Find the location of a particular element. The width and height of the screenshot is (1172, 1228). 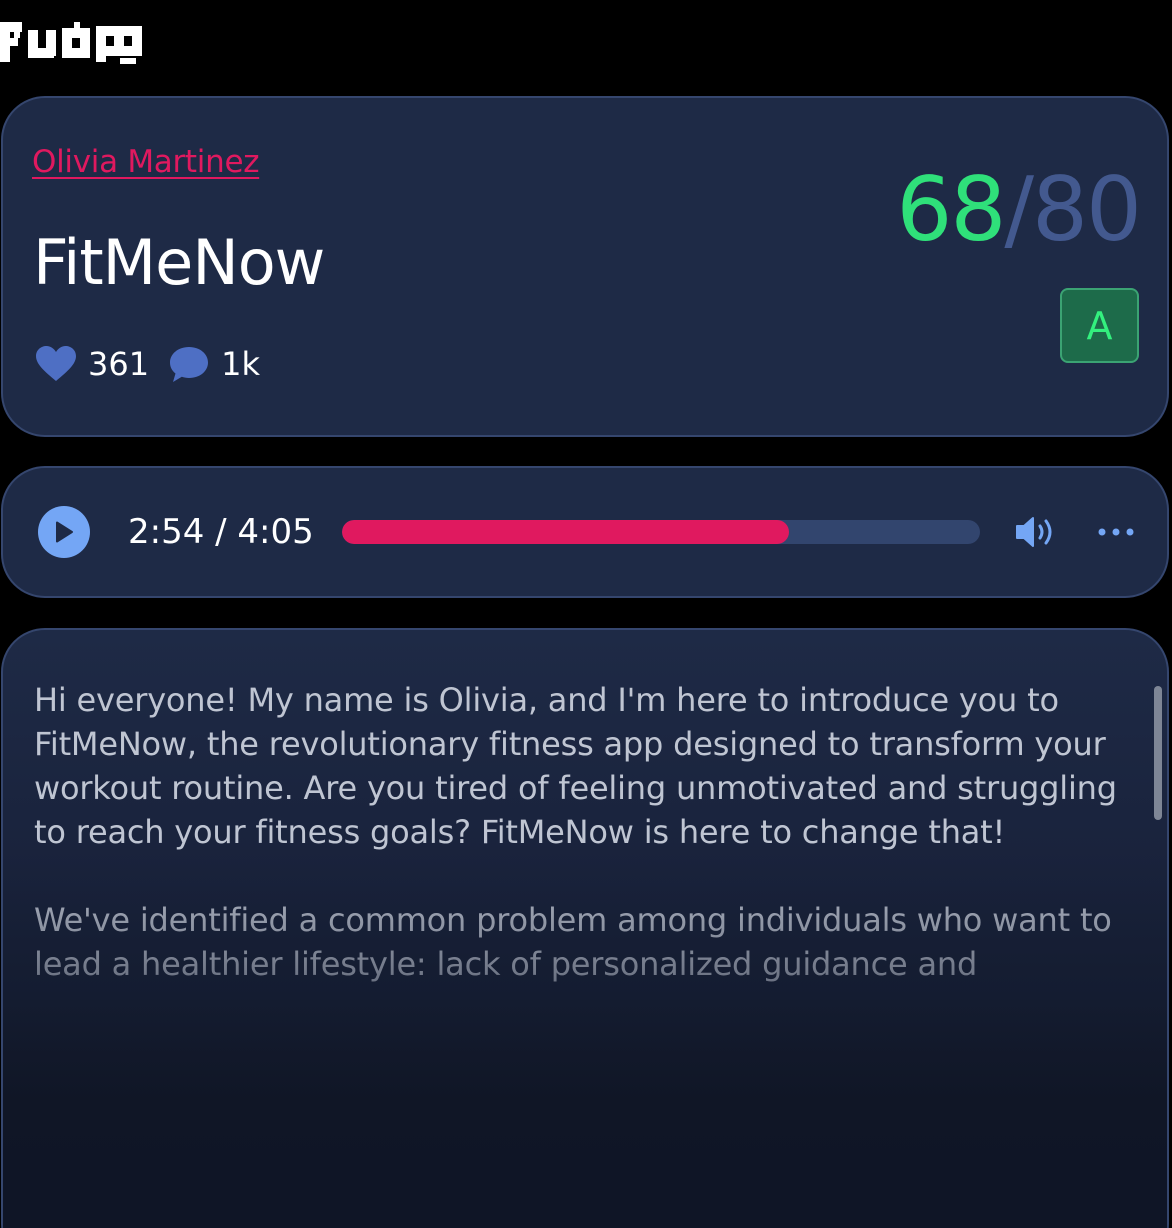

score: 68/80 is located at coordinates (1019, 210).